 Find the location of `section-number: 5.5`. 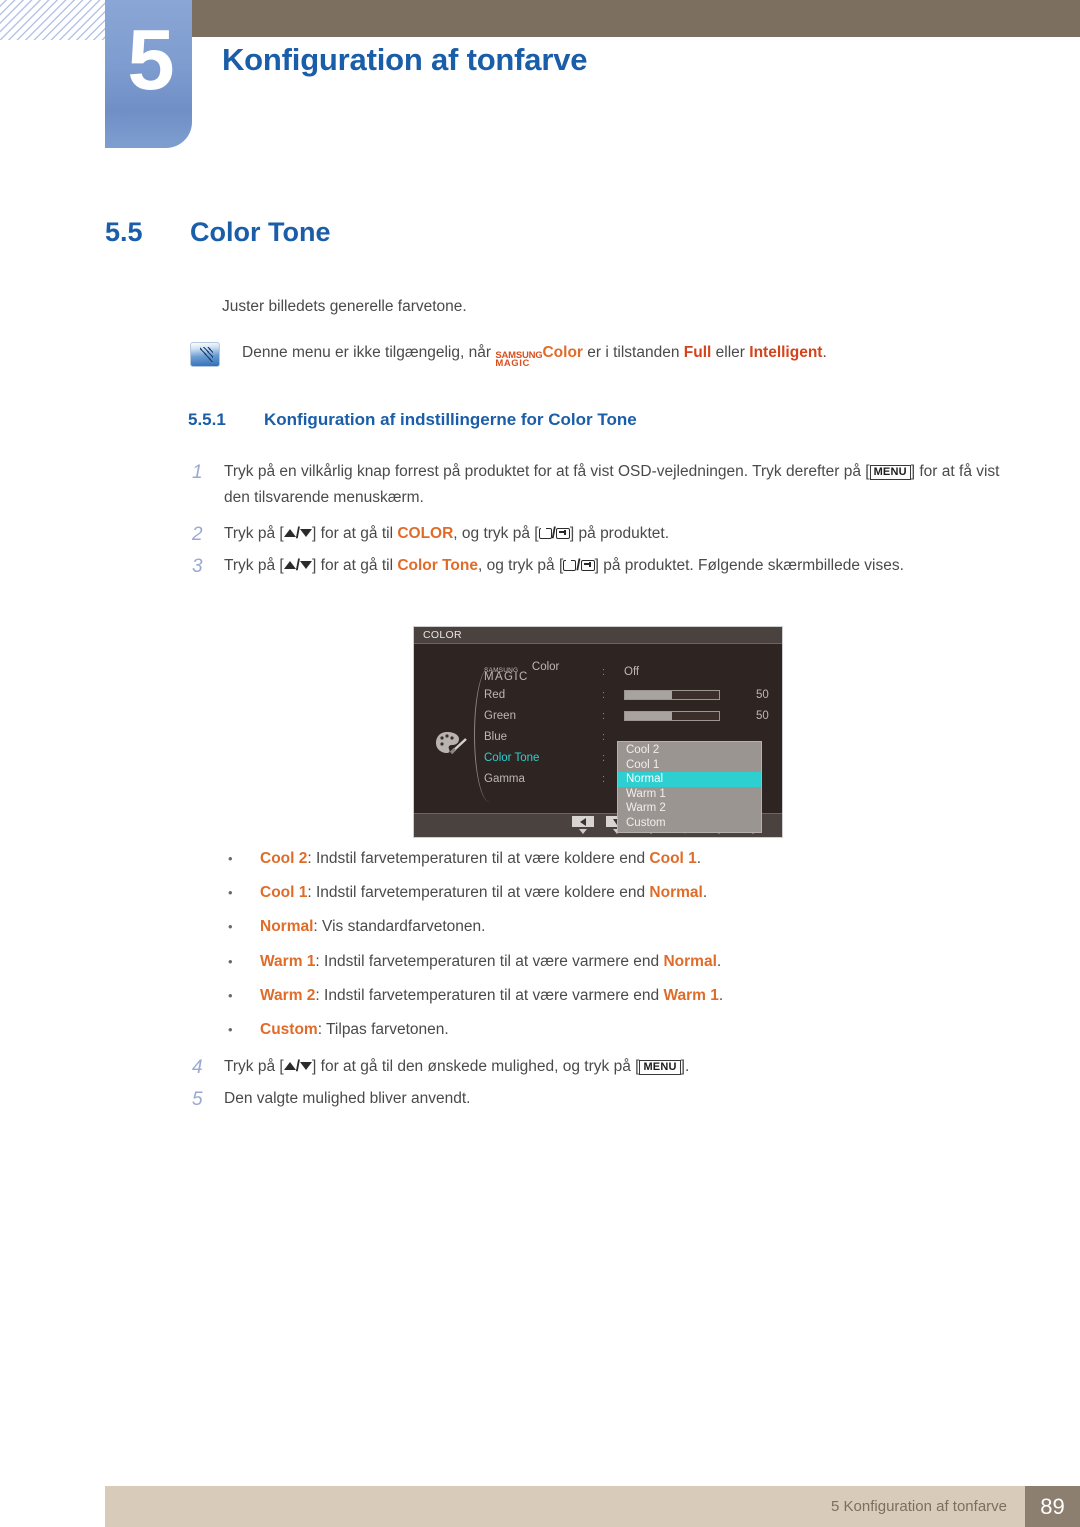

section-number: 5.5 is located at coordinates (124, 232).